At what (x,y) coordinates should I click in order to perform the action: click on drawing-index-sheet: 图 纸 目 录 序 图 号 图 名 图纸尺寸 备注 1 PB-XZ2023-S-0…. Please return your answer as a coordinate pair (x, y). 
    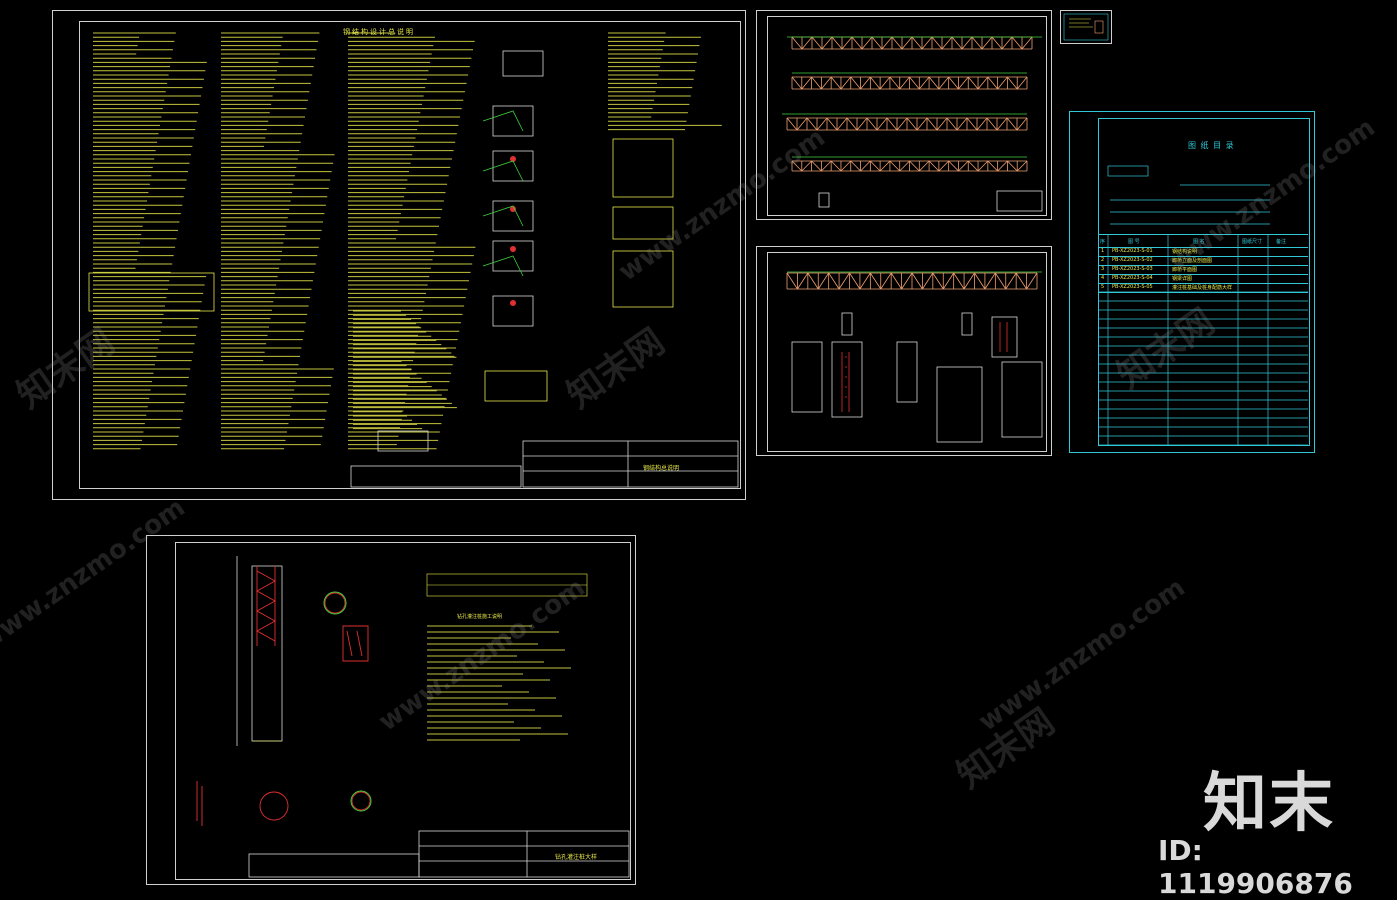
    Looking at the image, I should click on (1192, 282).